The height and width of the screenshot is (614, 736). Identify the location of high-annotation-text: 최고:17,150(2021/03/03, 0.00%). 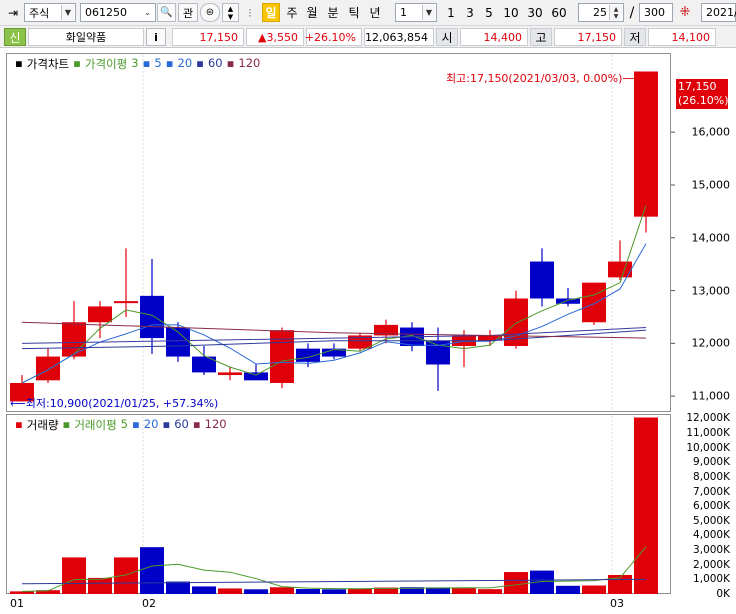
(534, 78).